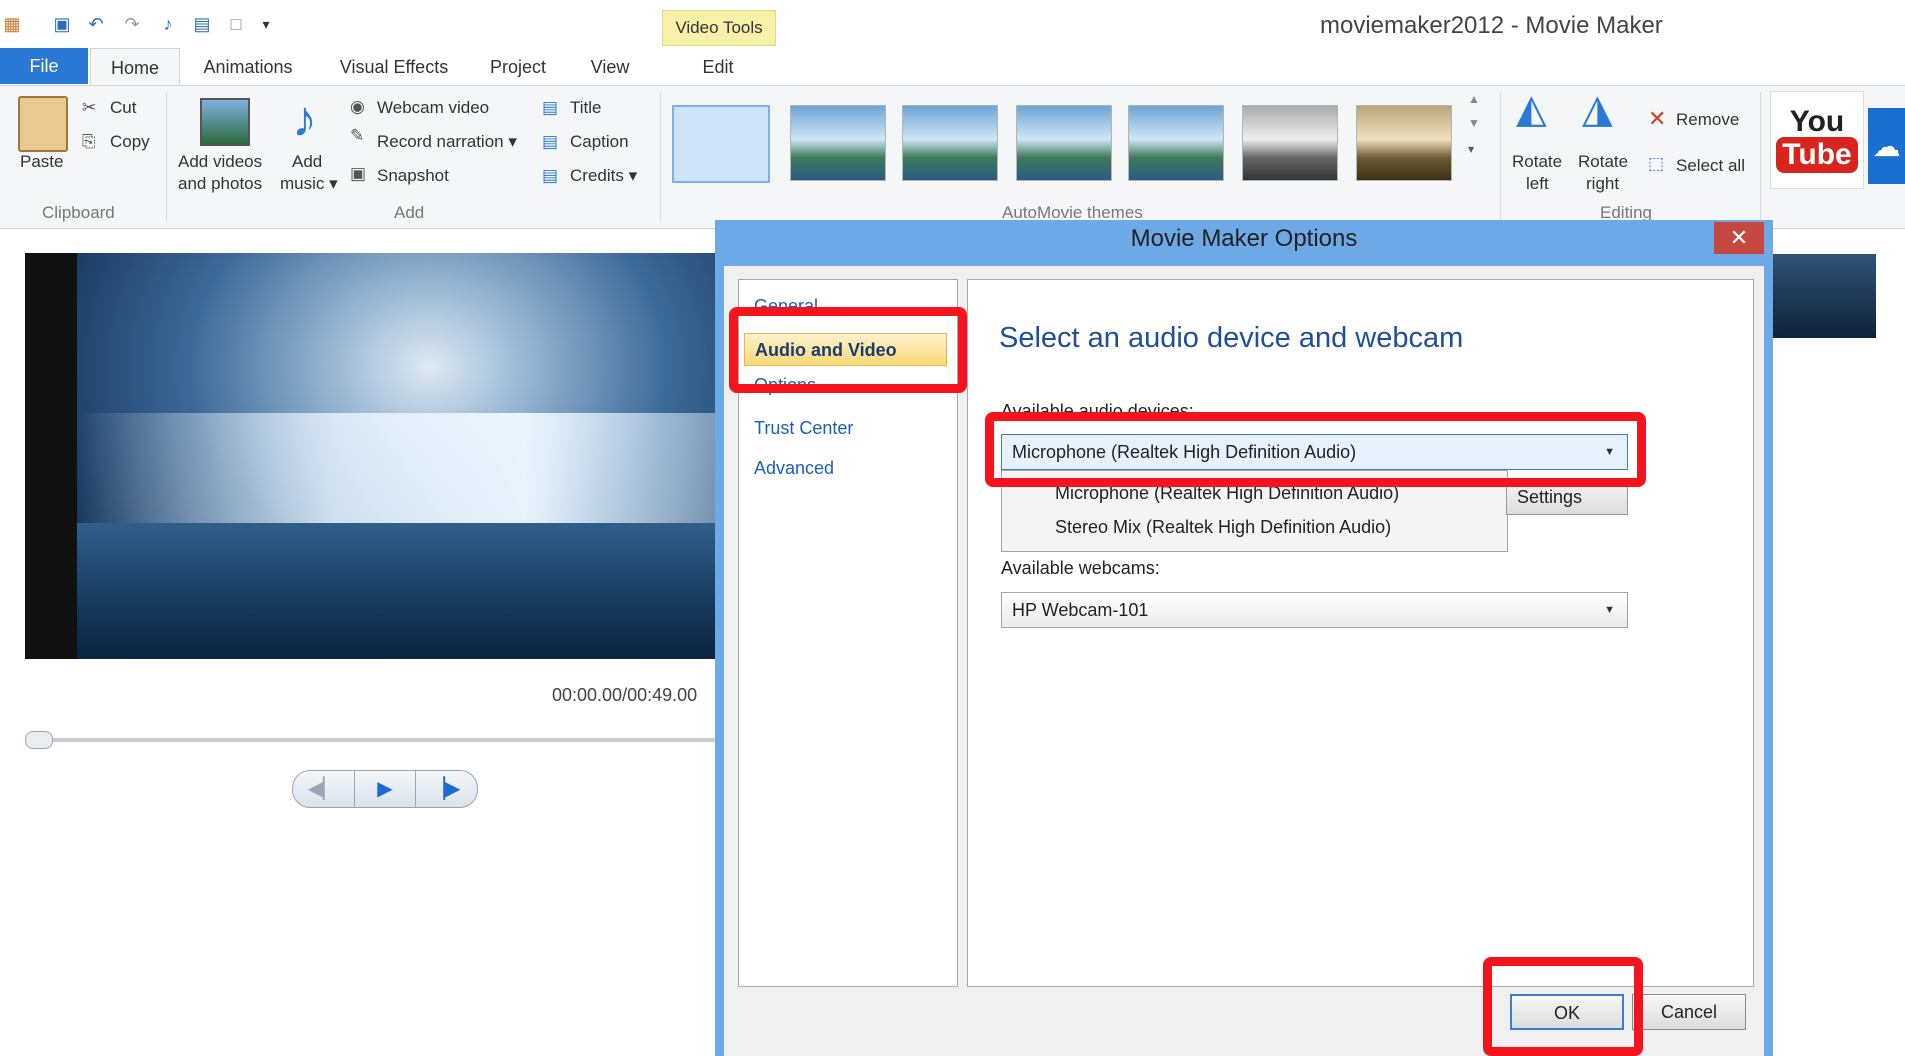 This screenshot has width=1905, height=1056. I want to click on tab-animations: Animations, so click(248, 67).